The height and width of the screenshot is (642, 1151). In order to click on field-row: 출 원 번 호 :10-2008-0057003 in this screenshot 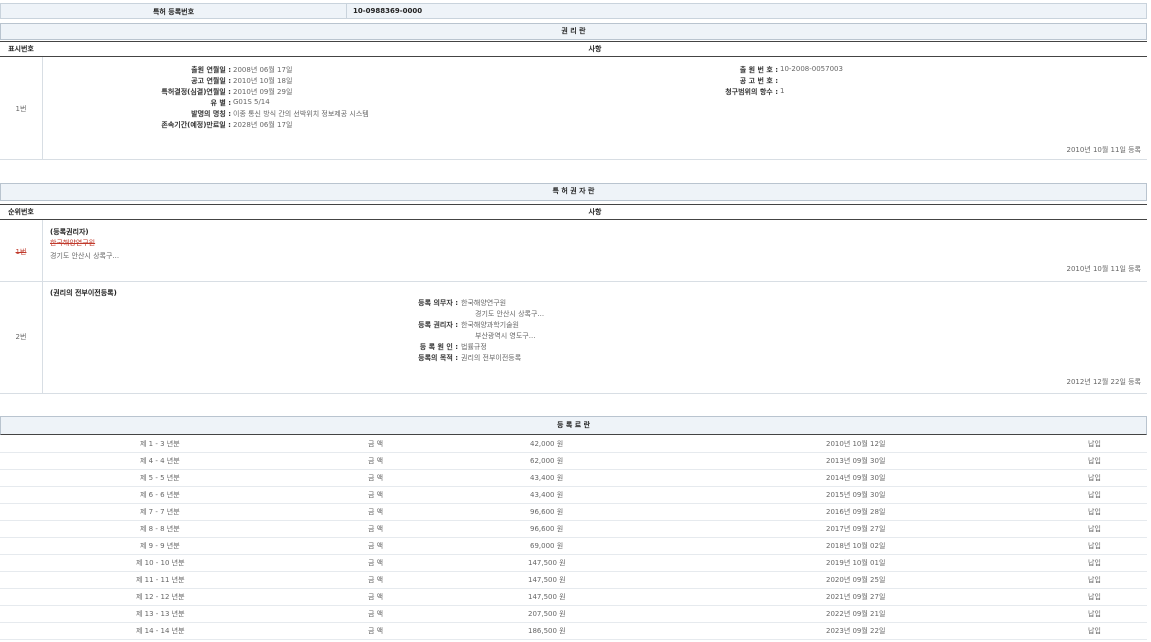, I will do `click(800, 70)`.